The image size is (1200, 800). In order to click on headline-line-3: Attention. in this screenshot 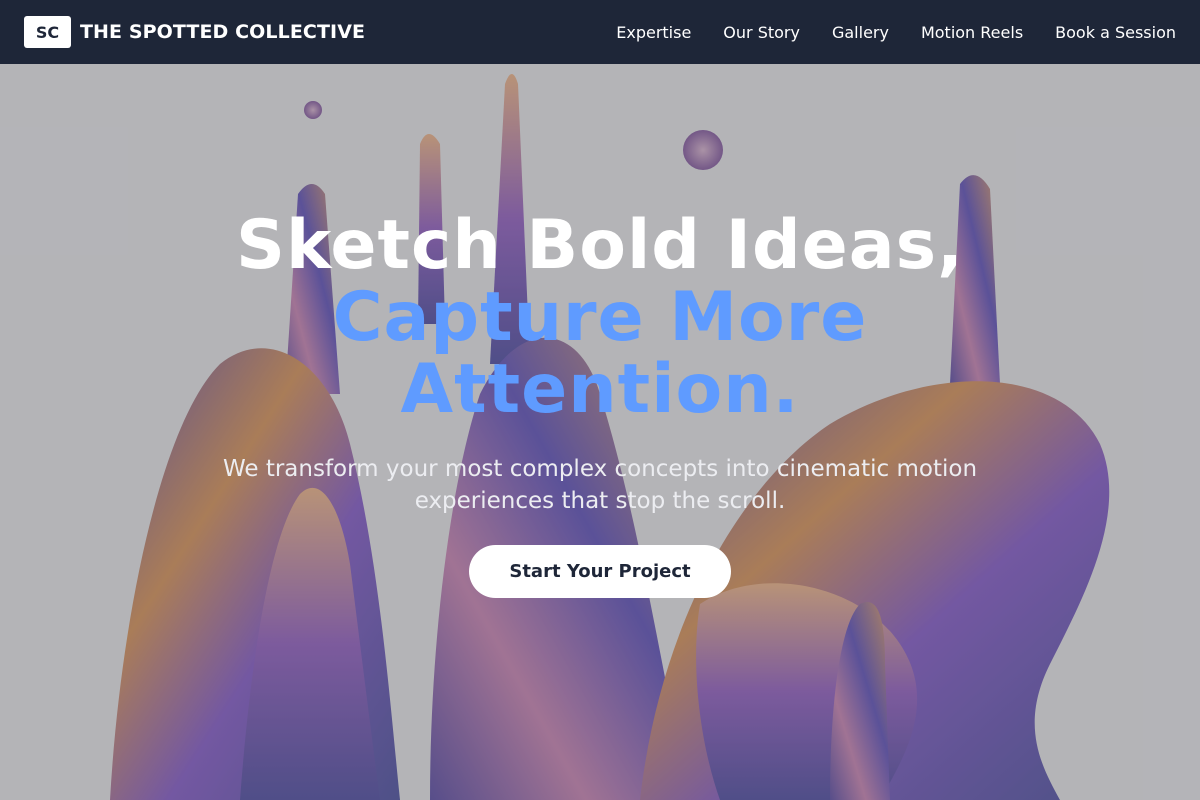, I will do `click(600, 389)`.